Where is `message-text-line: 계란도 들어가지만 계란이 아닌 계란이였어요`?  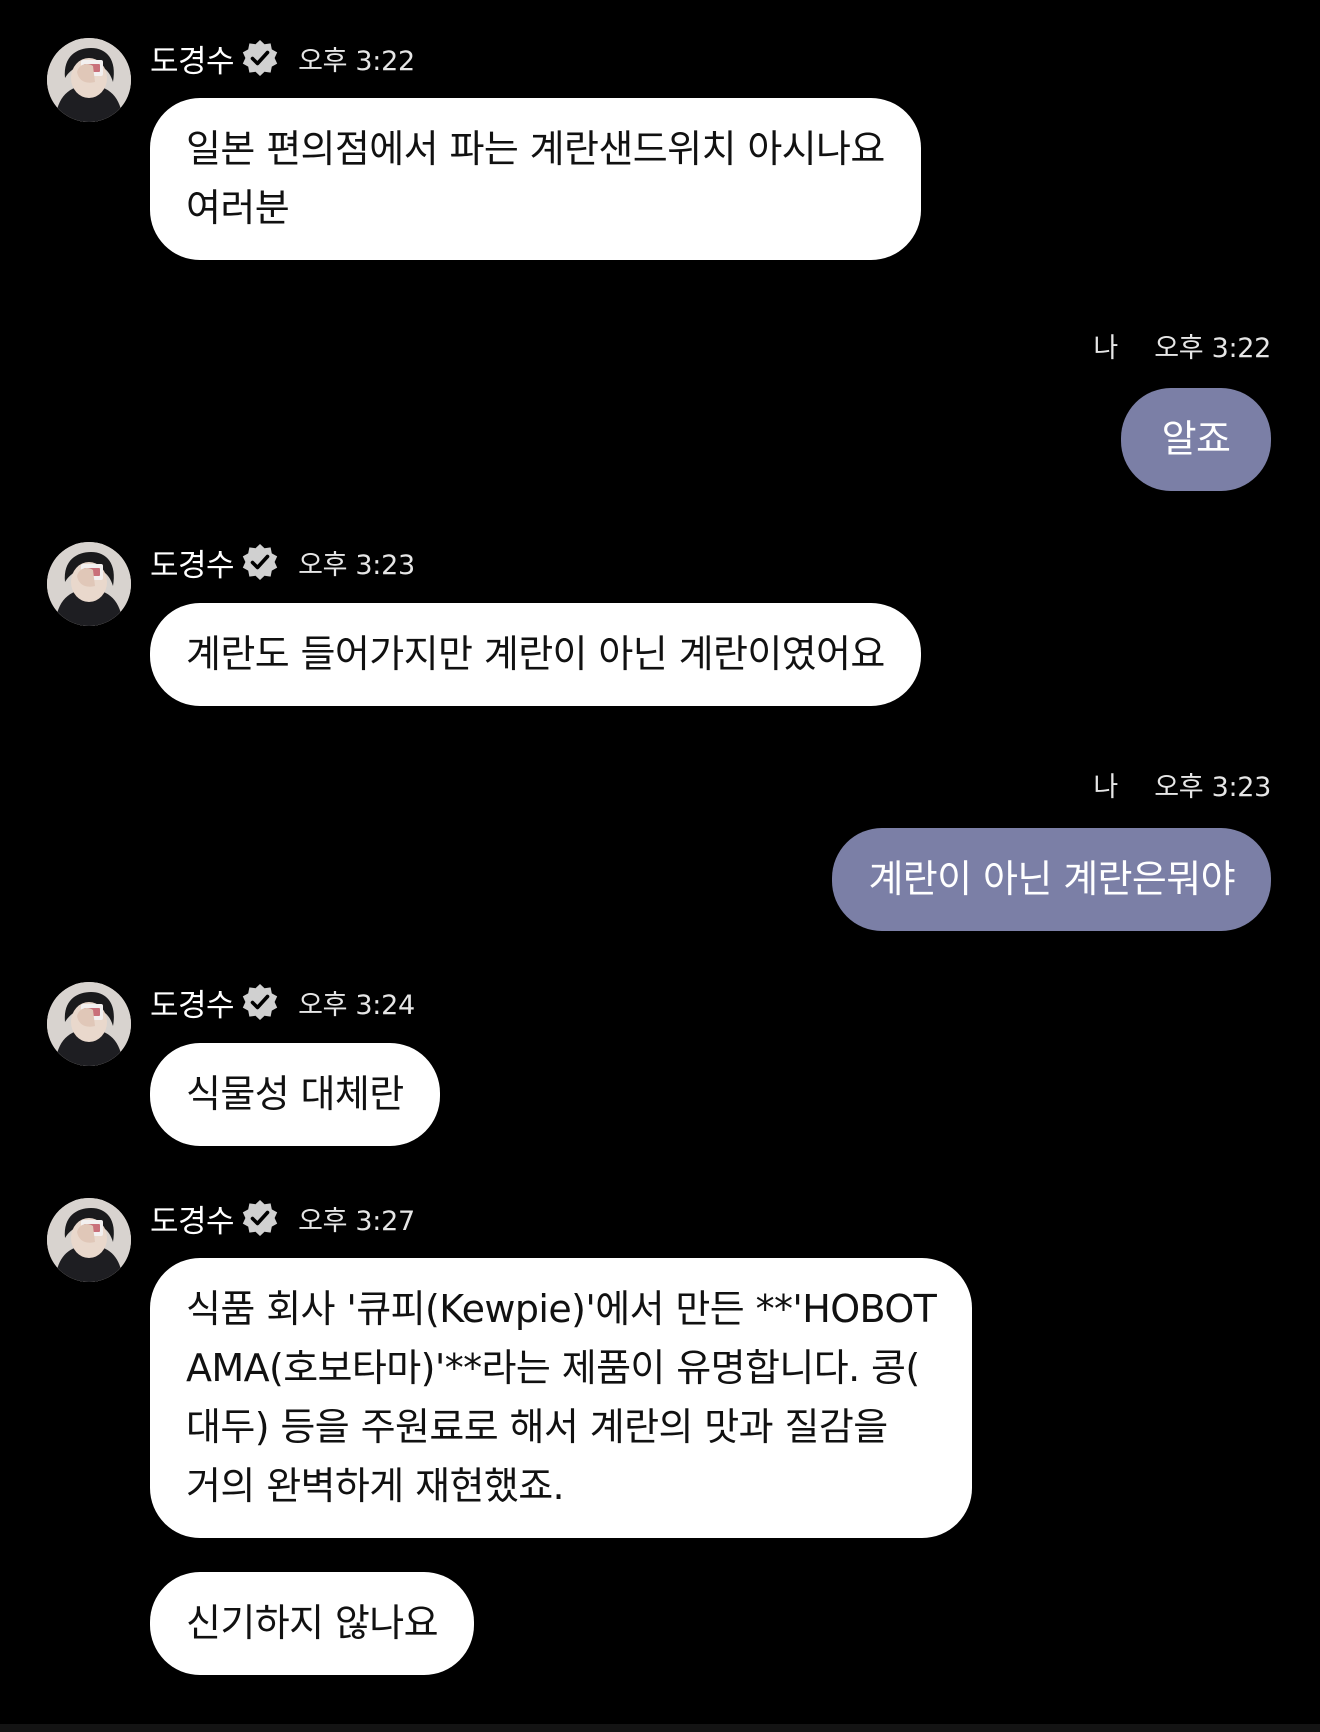 message-text-line: 계란도 들어가지만 계란이 아닌 계란이였어요 is located at coordinates (535, 654).